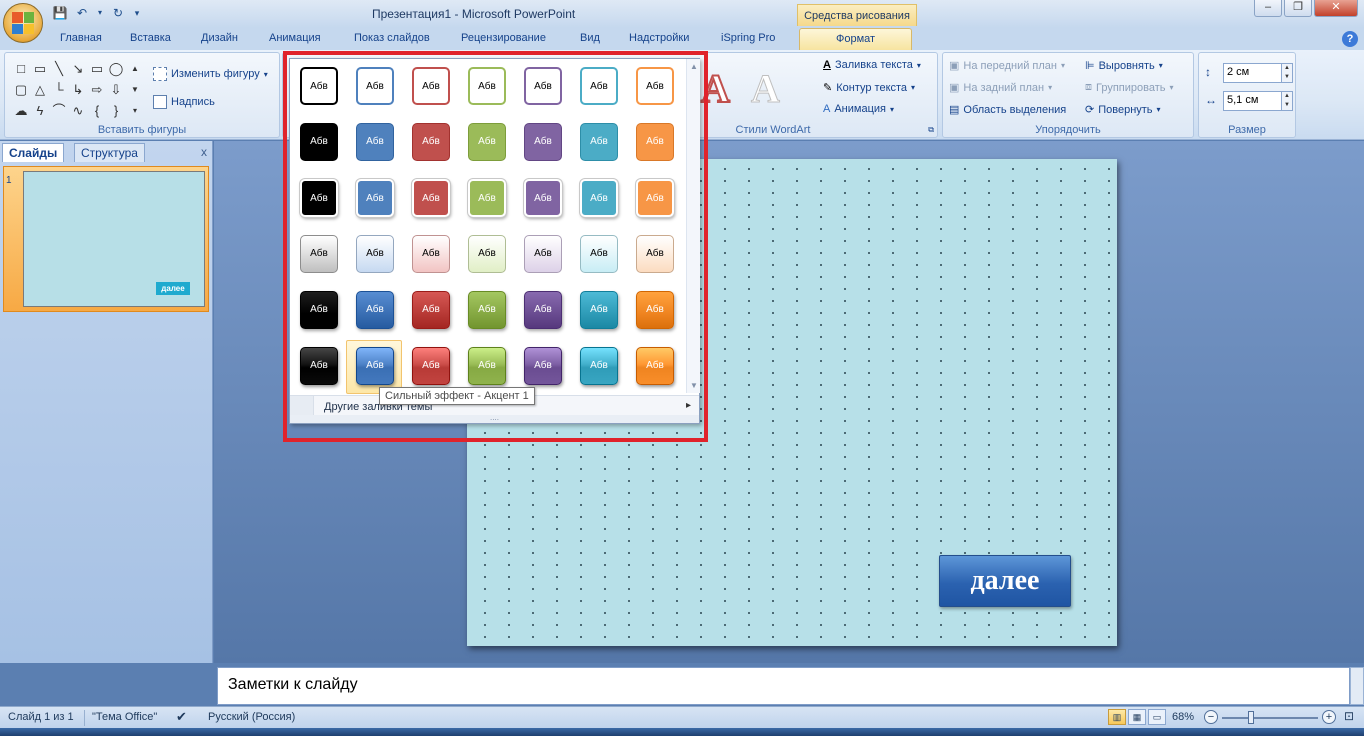 The height and width of the screenshot is (736, 1364). Describe the element at coordinates (33, 152) in the screenshot. I see `tab-slides: Слайды` at that location.